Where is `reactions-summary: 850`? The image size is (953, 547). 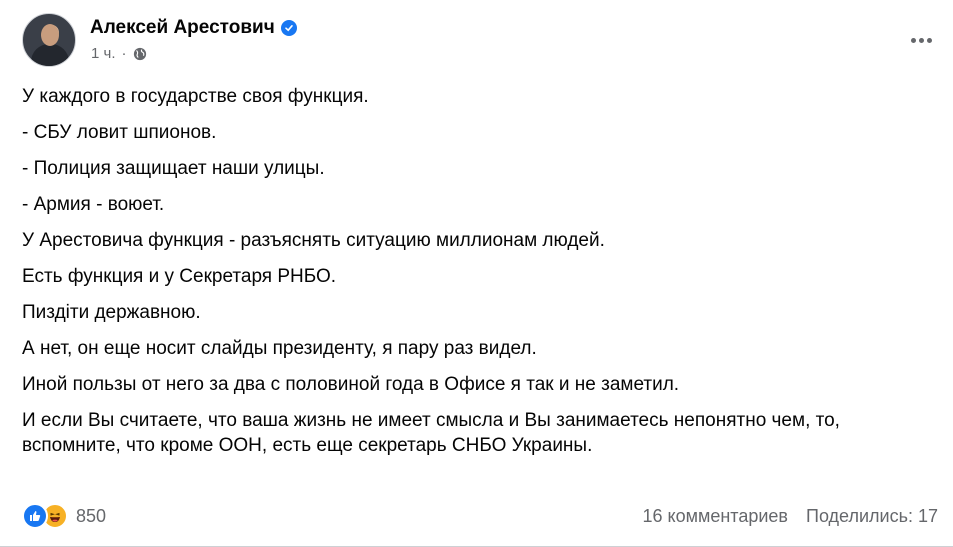 reactions-summary: 850 is located at coordinates (64, 516).